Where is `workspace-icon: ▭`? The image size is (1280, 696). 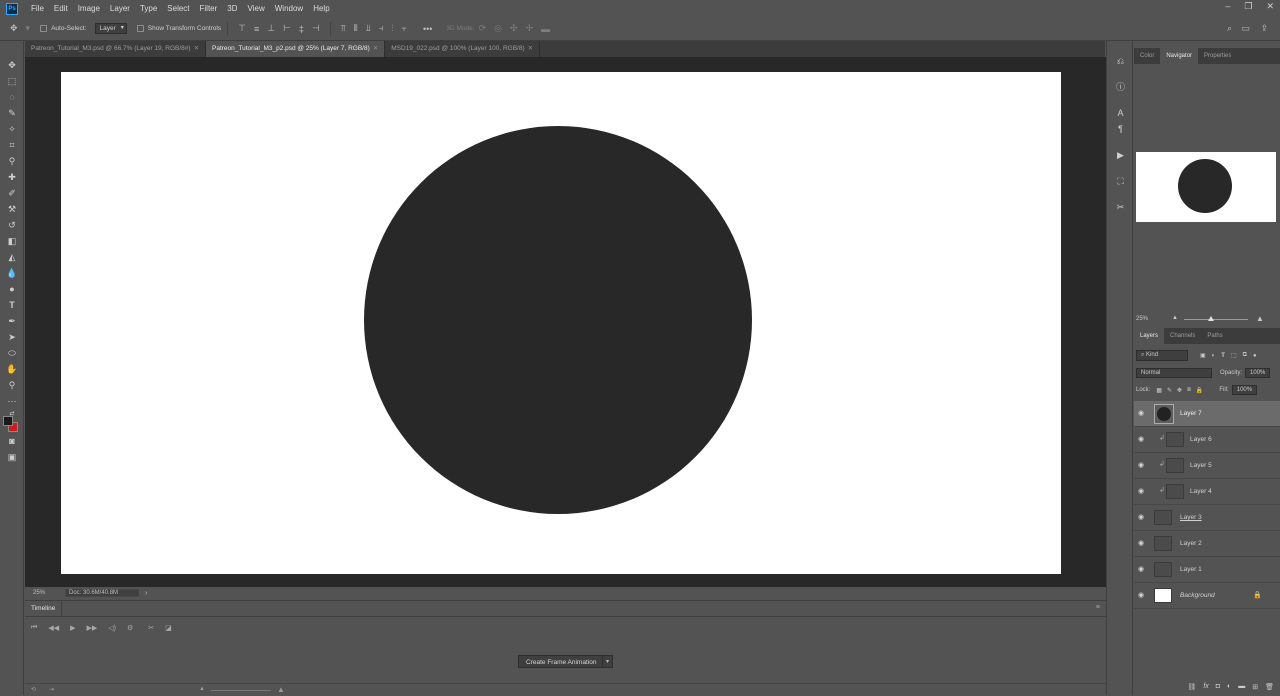 workspace-icon: ▭ is located at coordinates (1245, 28).